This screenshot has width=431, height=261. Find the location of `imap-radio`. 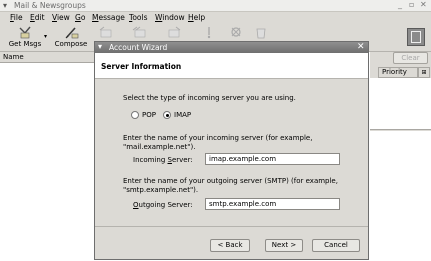

imap-radio is located at coordinates (167, 115).